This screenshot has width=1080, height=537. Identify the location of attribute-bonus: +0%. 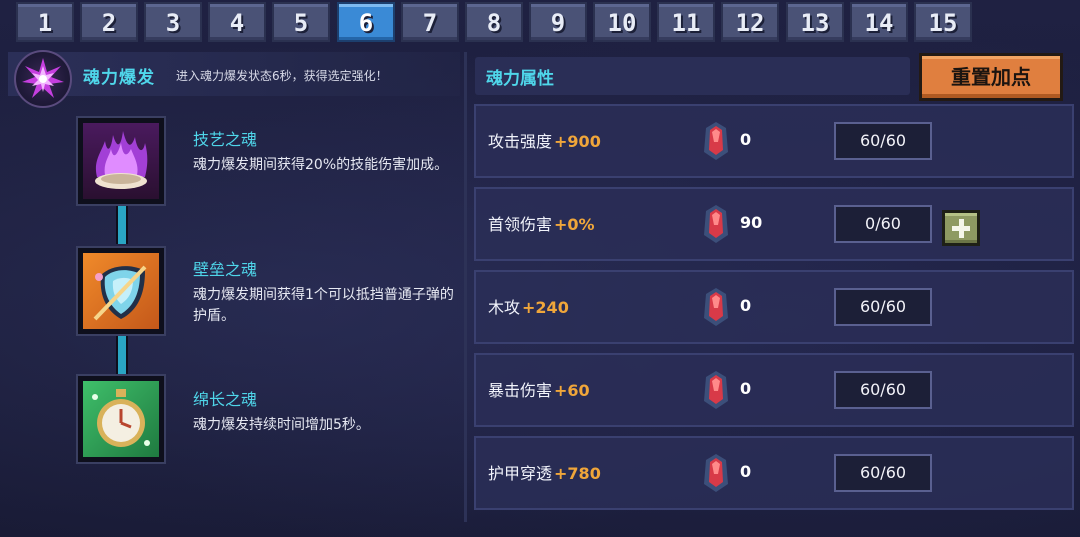
(574, 224).